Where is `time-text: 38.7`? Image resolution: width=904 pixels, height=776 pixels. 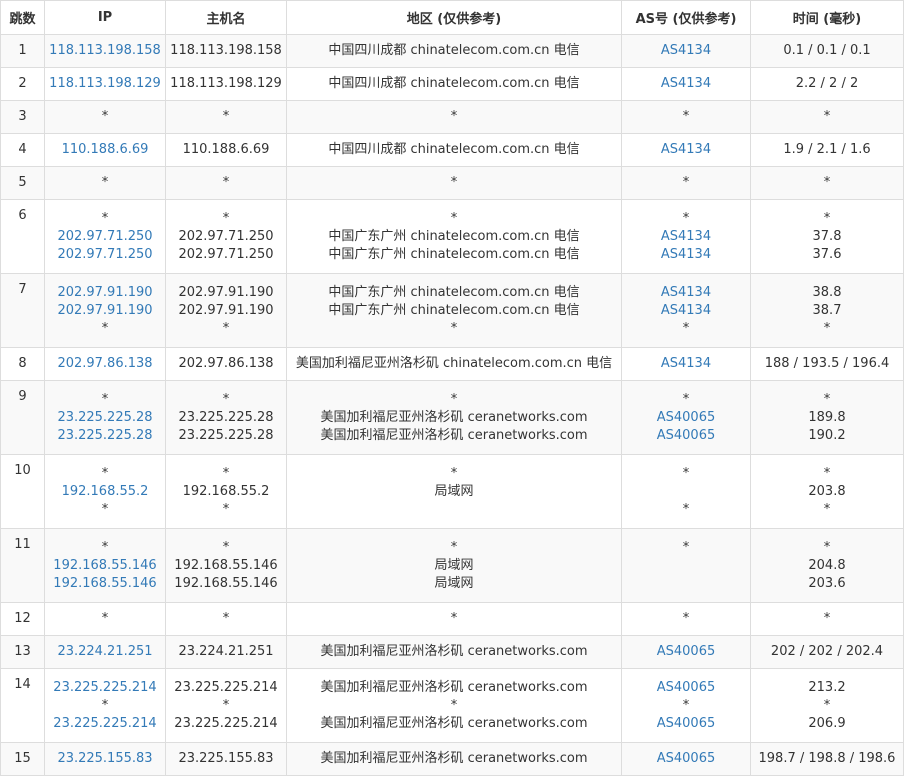 time-text: 38.7 is located at coordinates (827, 310).